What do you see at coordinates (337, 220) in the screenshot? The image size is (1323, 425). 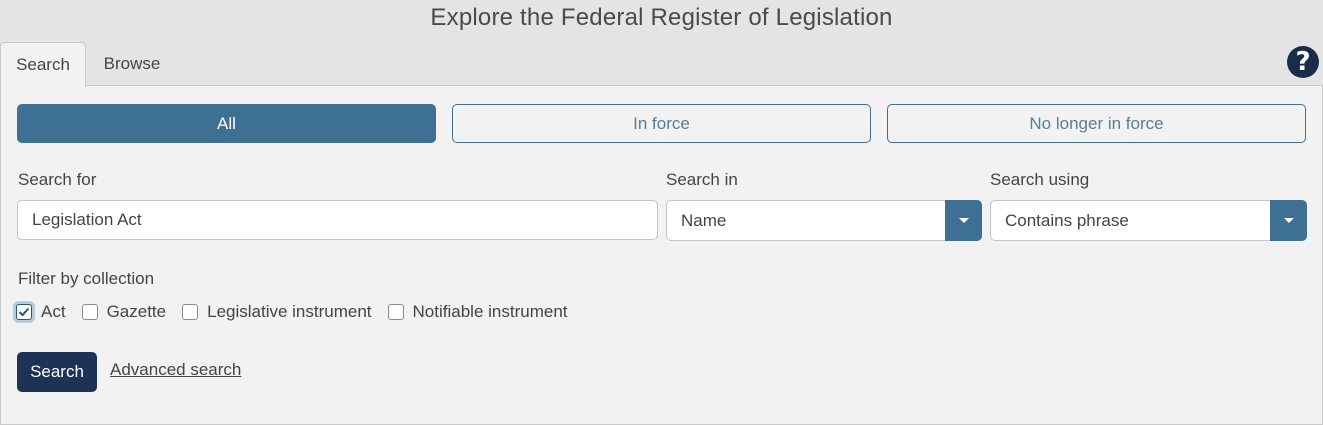 I see `search-for-input: Legislation Act` at bounding box center [337, 220].